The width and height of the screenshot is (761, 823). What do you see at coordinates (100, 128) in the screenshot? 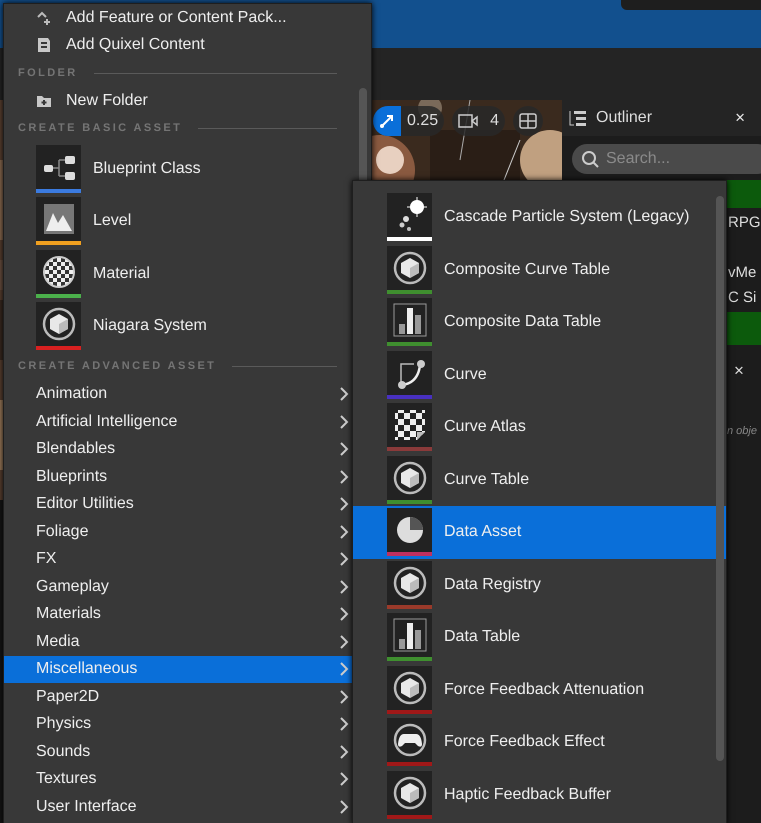
I see `section-header: CREATE BASIC ASSET` at bounding box center [100, 128].